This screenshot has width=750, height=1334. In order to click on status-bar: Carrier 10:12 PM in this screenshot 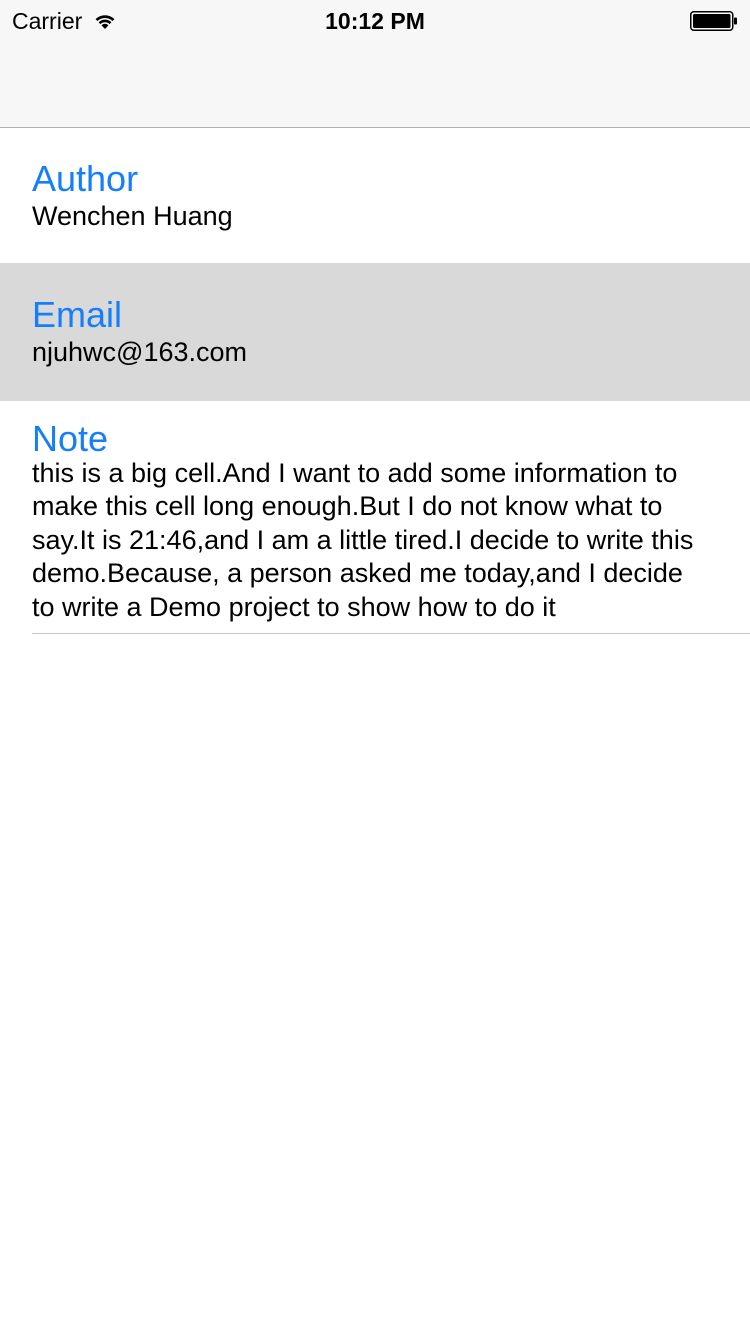, I will do `click(375, 20)`.